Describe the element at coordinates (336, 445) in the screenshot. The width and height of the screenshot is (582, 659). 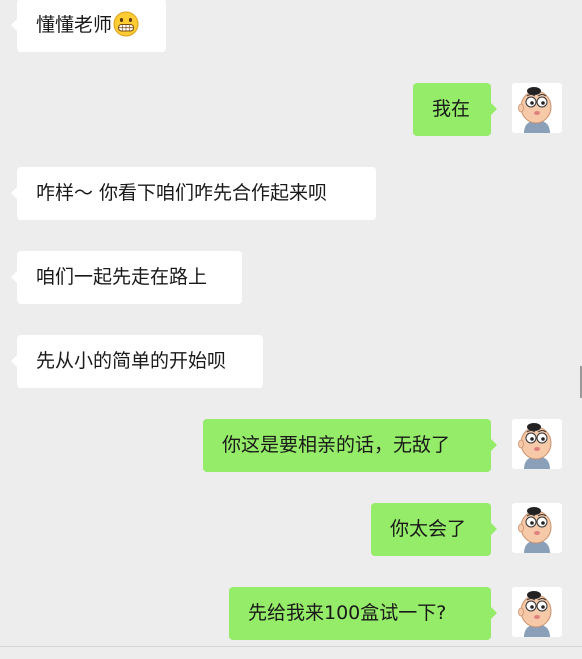
I see `message-text: 你这是要相亲的话，无敌了` at that location.